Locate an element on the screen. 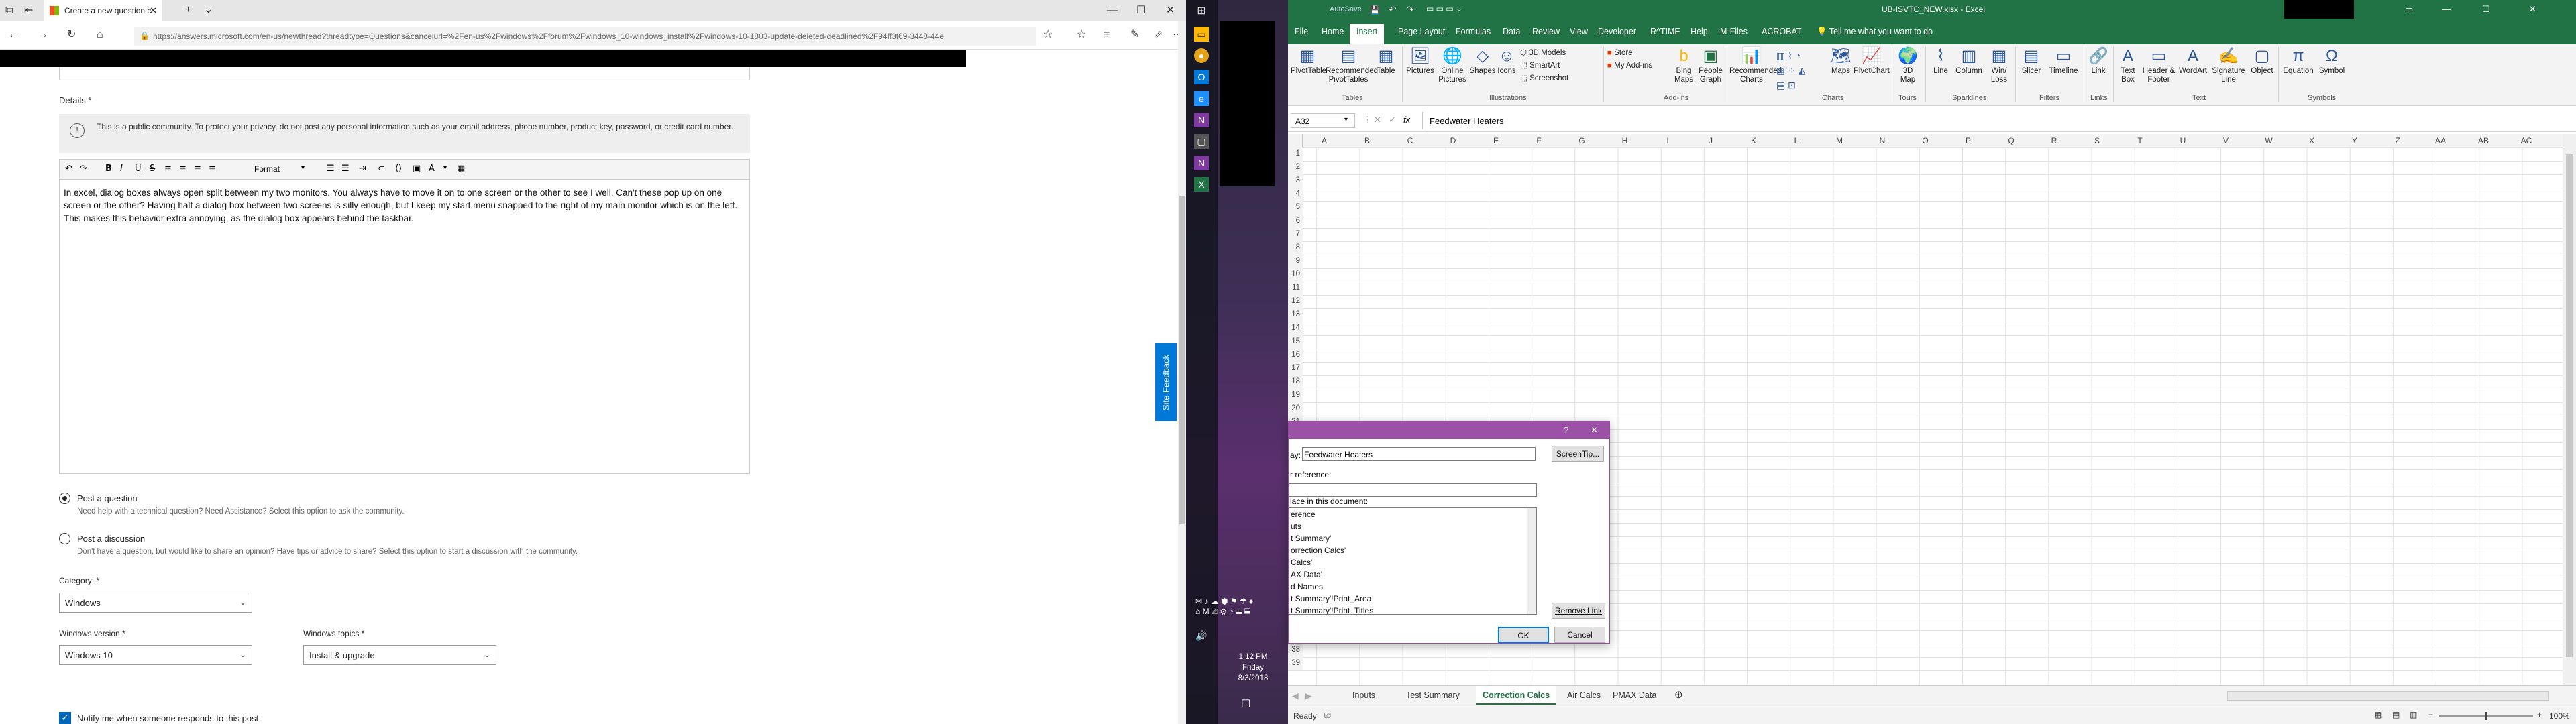 This screenshot has width=2576, height=724. store-button: ■ Store is located at coordinates (1629, 53).